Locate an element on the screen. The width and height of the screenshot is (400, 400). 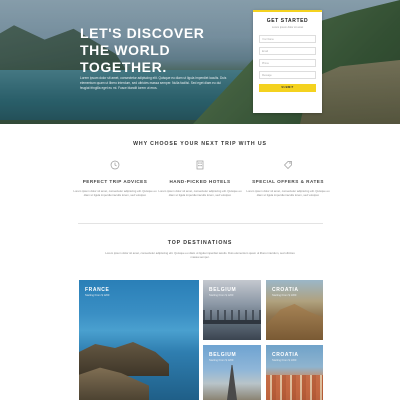
destination-tile-croatia-2: CROATIA Starting From $ 1300 is located at coordinates (294, 372).